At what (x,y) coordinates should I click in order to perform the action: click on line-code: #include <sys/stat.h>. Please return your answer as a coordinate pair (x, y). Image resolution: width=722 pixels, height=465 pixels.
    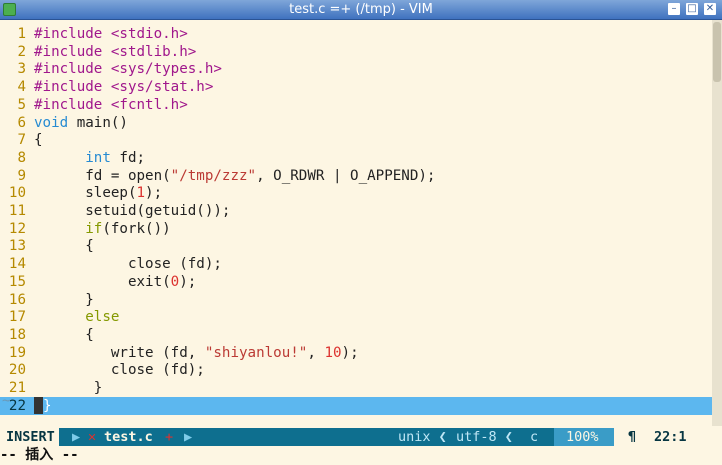
    Looking at the image, I should click on (123, 87).